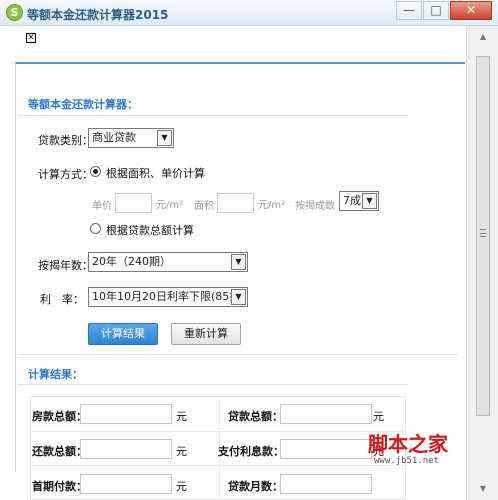  I want to click on down-payment-field, so click(126, 484).